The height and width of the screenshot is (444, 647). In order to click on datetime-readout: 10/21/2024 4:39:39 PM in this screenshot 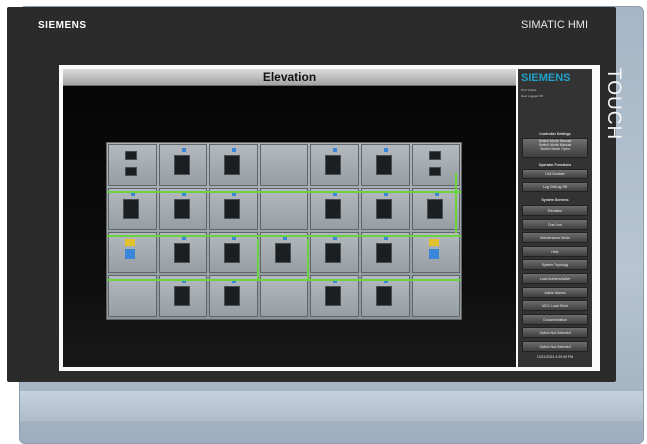, I will do `click(555, 357)`.